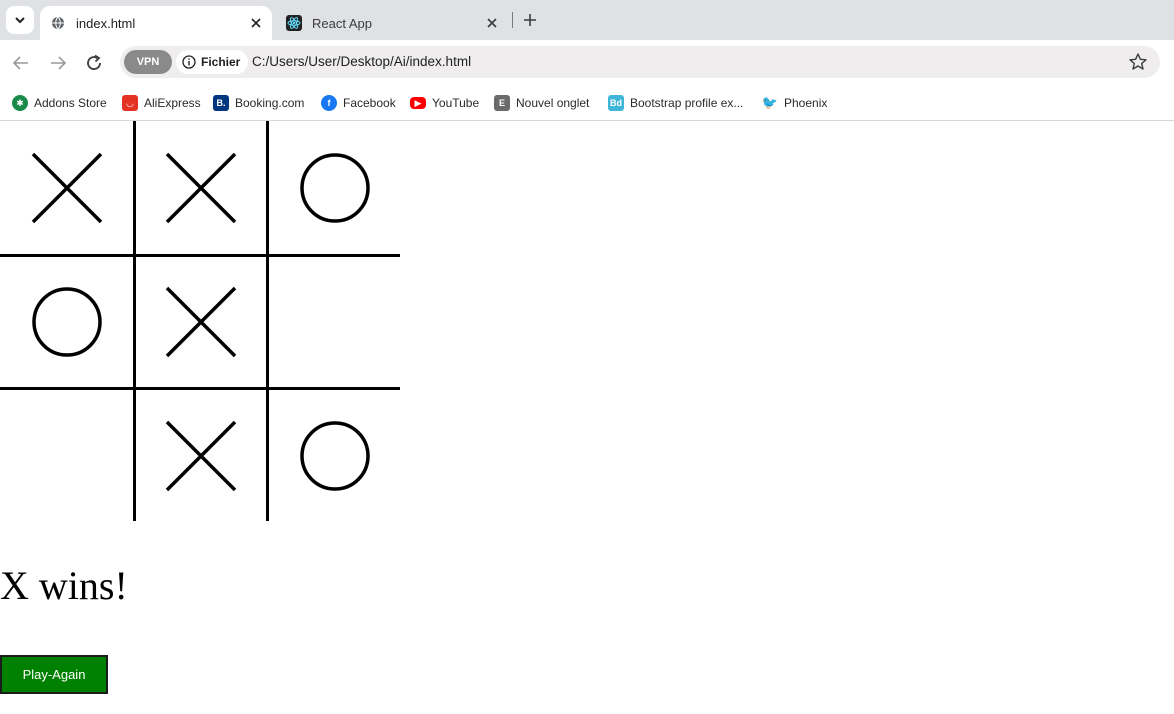  What do you see at coordinates (418, 103) in the screenshot?
I see `youtube-icon: ▶` at bounding box center [418, 103].